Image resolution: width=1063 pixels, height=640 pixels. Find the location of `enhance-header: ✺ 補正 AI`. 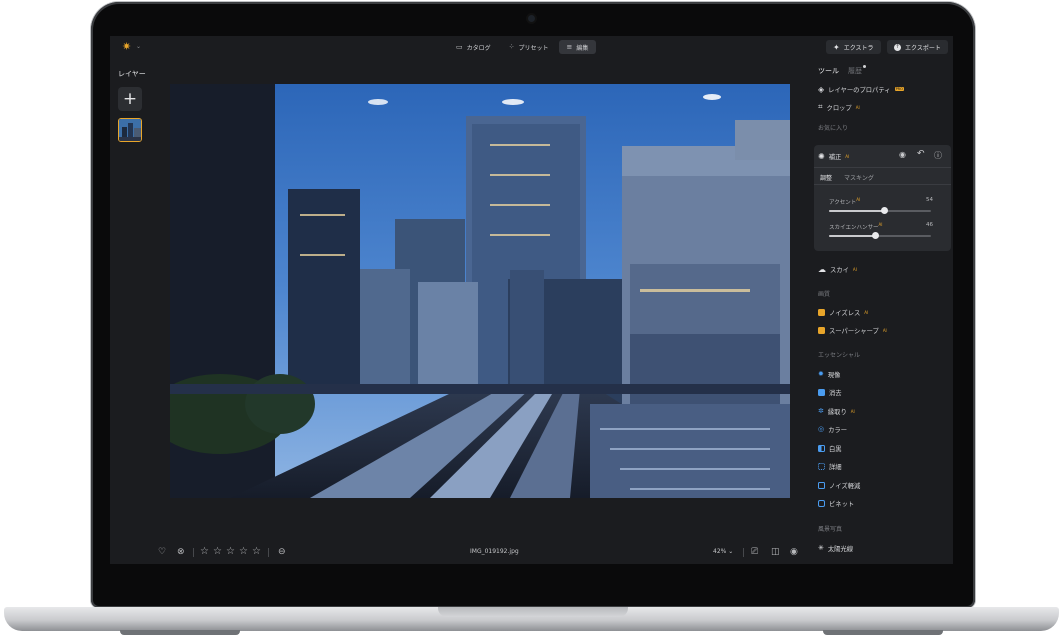

enhance-header: ✺ 補正 AI is located at coordinates (833, 156).